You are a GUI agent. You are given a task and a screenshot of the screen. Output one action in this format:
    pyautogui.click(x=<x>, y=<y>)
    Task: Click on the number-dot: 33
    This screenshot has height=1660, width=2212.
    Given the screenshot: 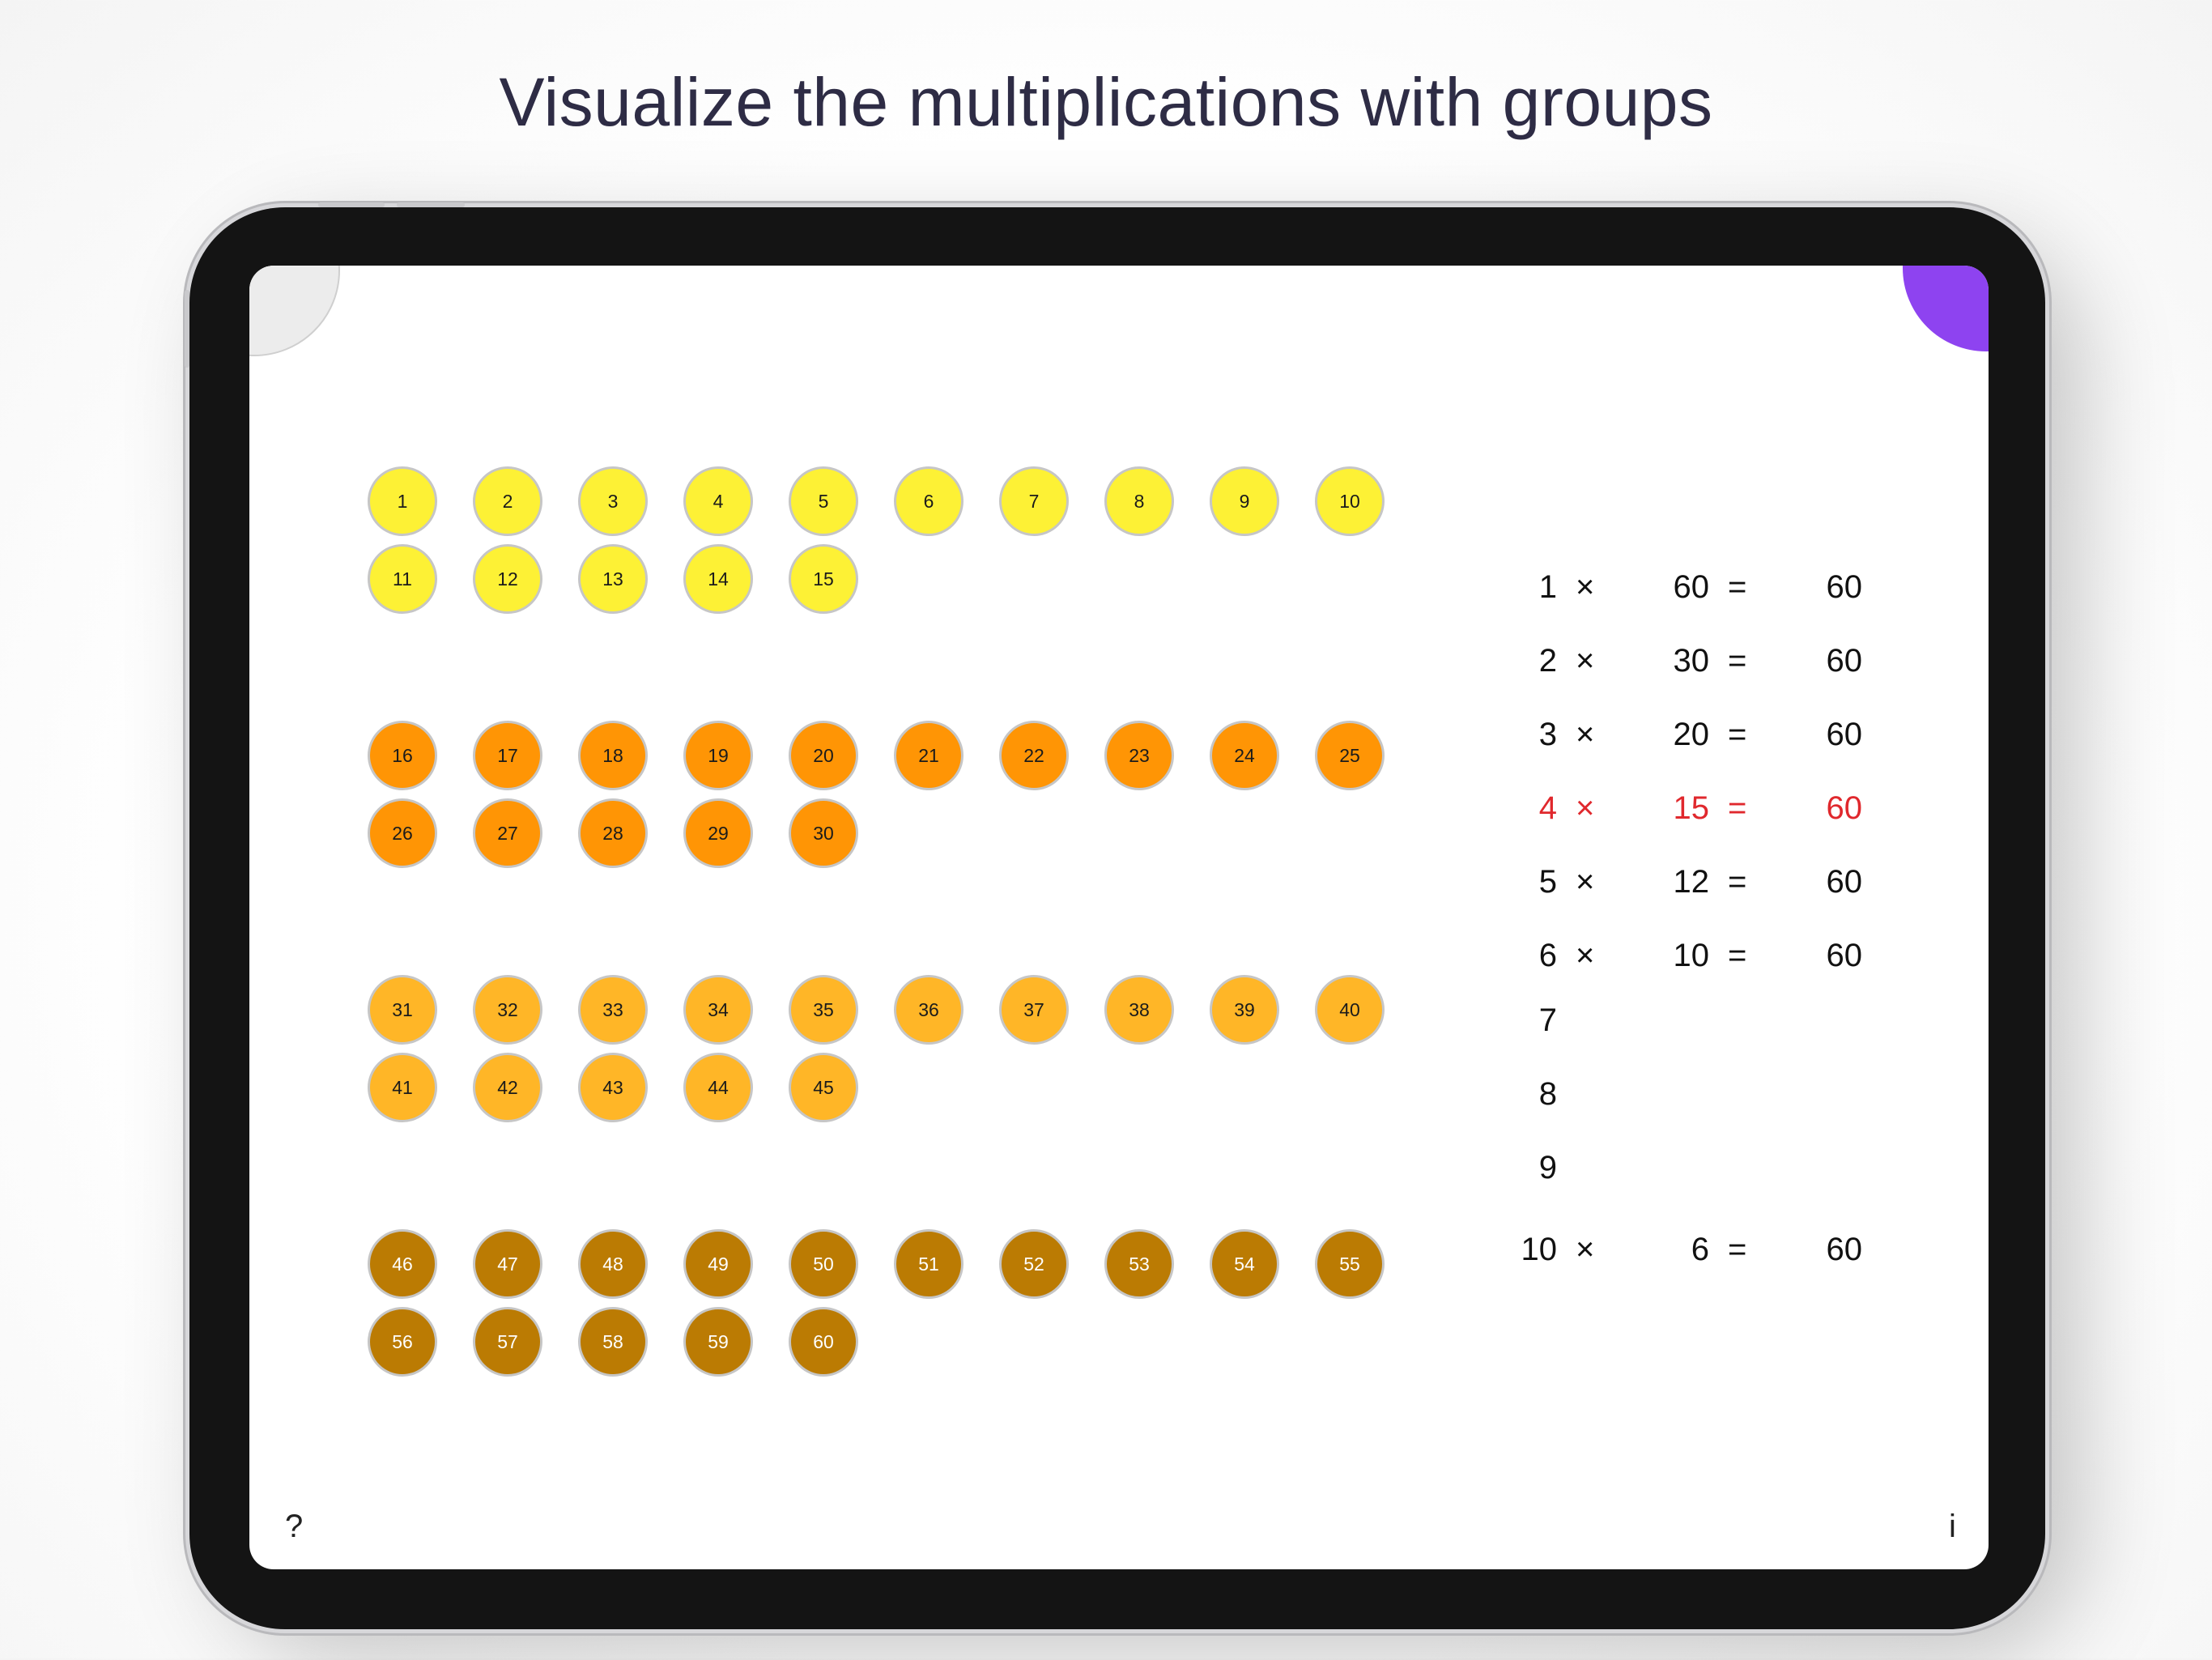 What is the action you would take?
    pyautogui.click(x=613, y=1010)
    